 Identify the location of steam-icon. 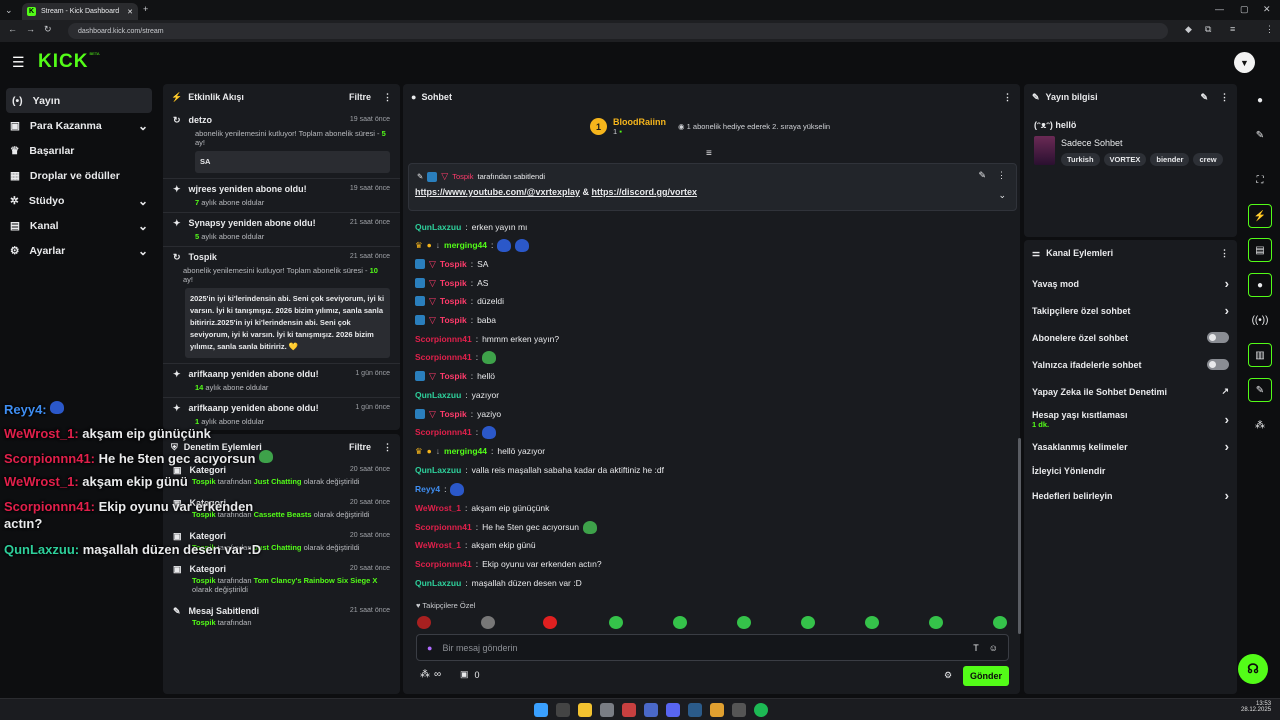
(695, 710).